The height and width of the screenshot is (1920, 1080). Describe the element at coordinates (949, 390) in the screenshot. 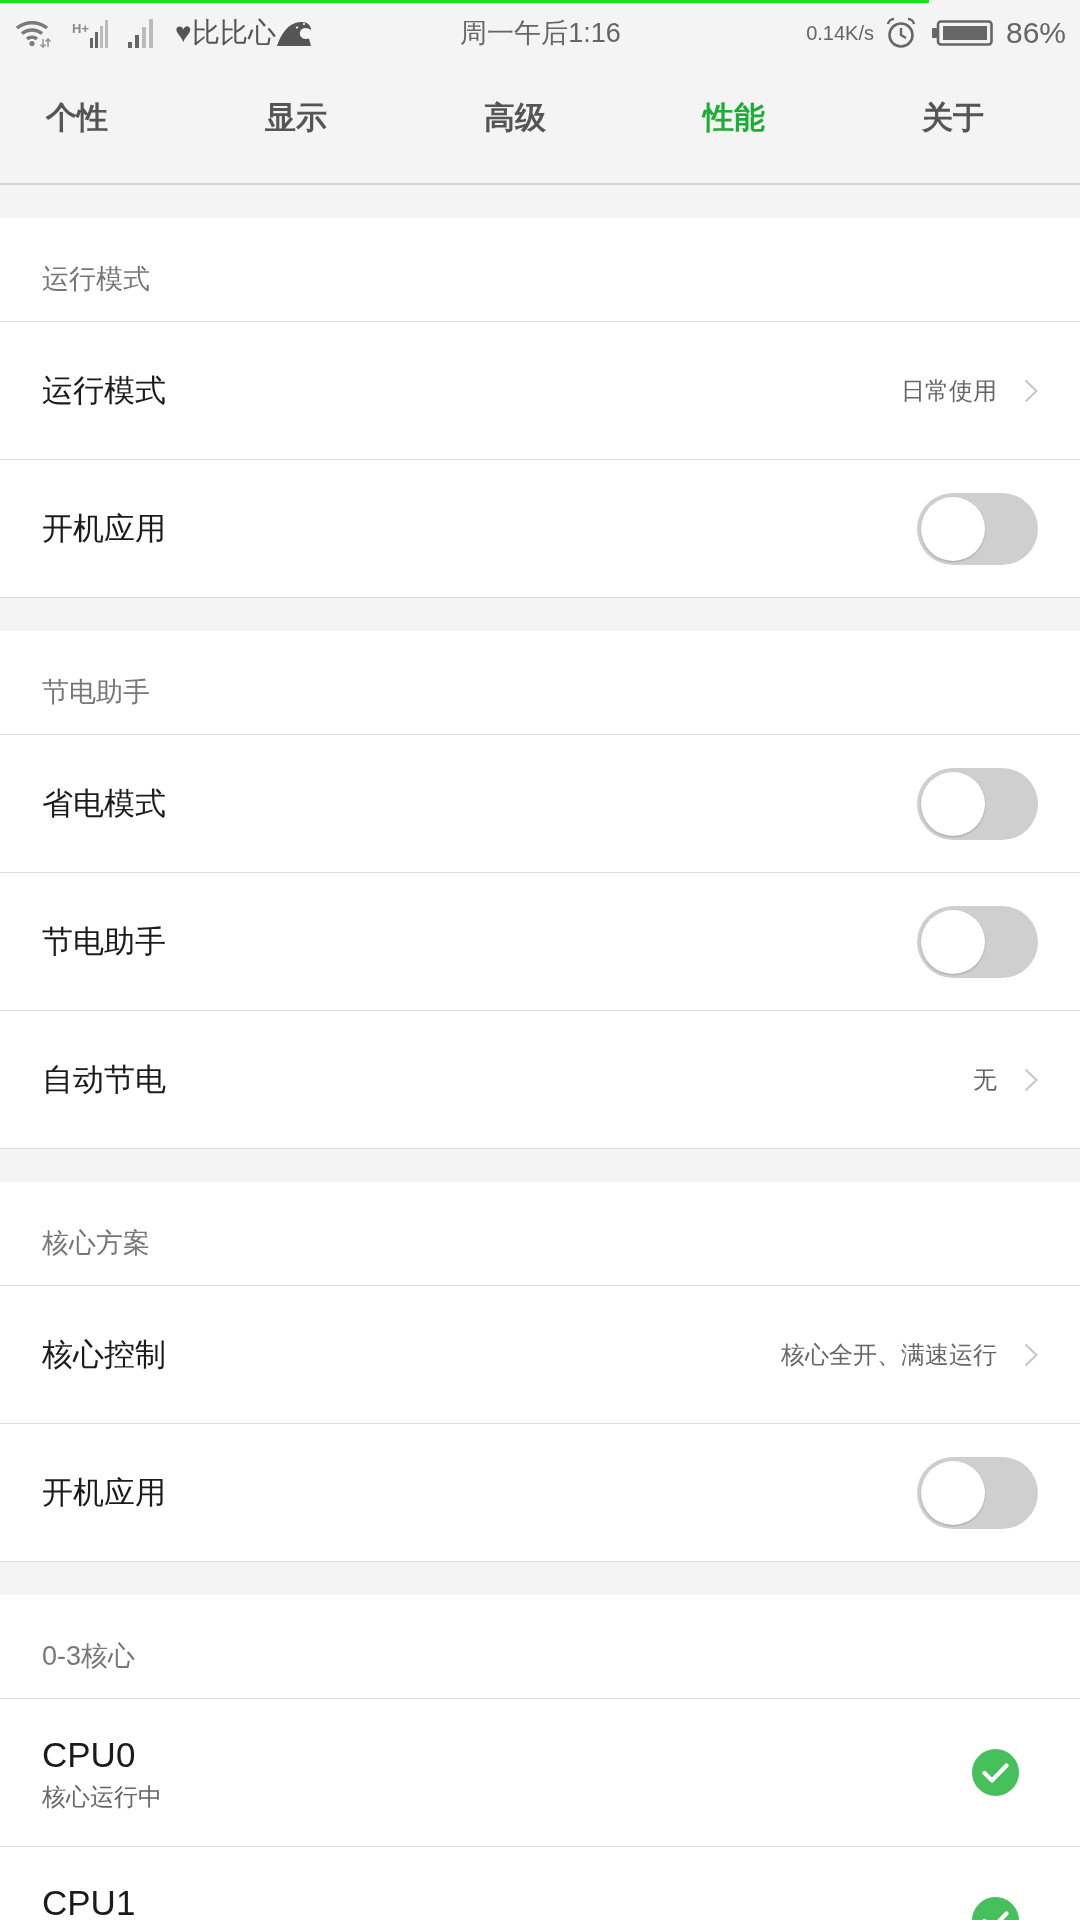

I see `setting-value: 日常使用` at that location.